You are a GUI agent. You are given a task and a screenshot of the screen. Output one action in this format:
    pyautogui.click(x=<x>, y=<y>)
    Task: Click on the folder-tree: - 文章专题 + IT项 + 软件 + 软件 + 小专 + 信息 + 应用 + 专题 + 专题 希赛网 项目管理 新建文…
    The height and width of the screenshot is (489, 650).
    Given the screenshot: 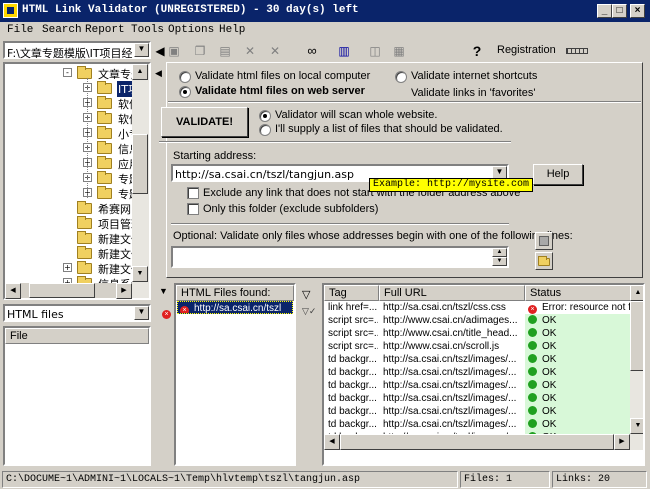 What is the action you would take?
    pyautogui.click(x=77, y=181)
    